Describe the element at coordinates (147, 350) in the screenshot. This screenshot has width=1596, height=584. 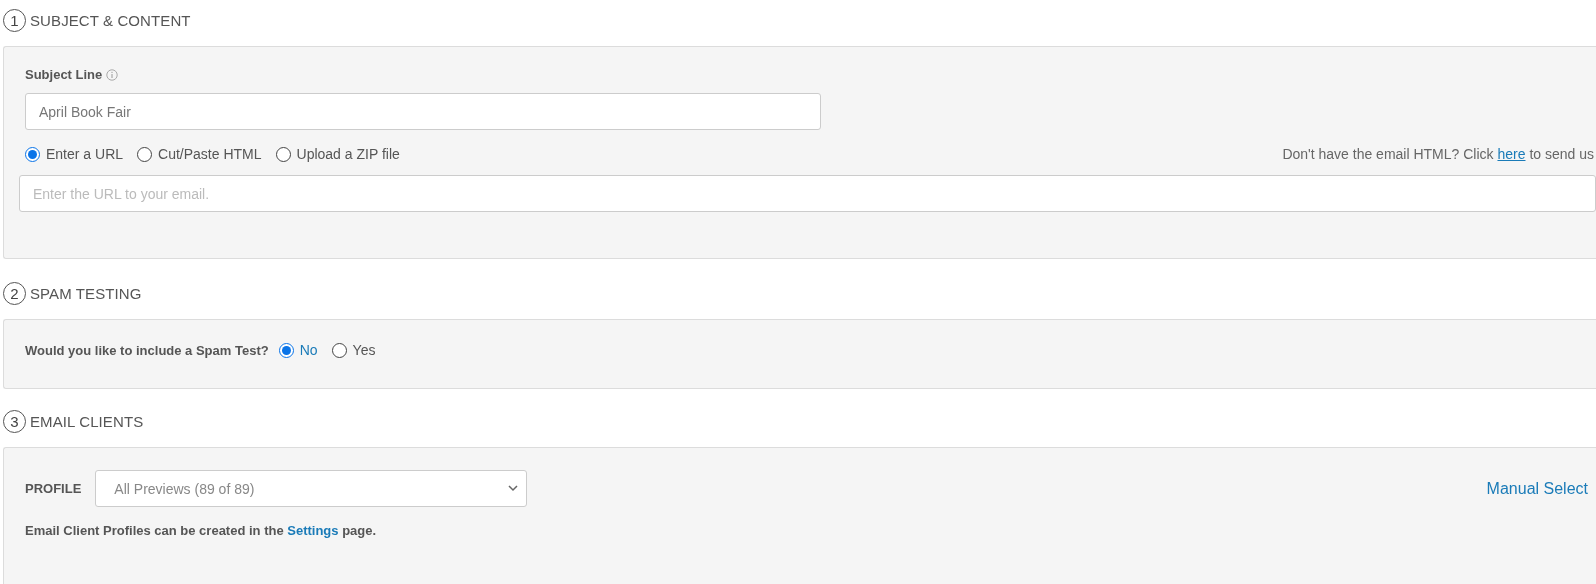
I see `spam-question: Would you like to include a Spam Test?` at that location.